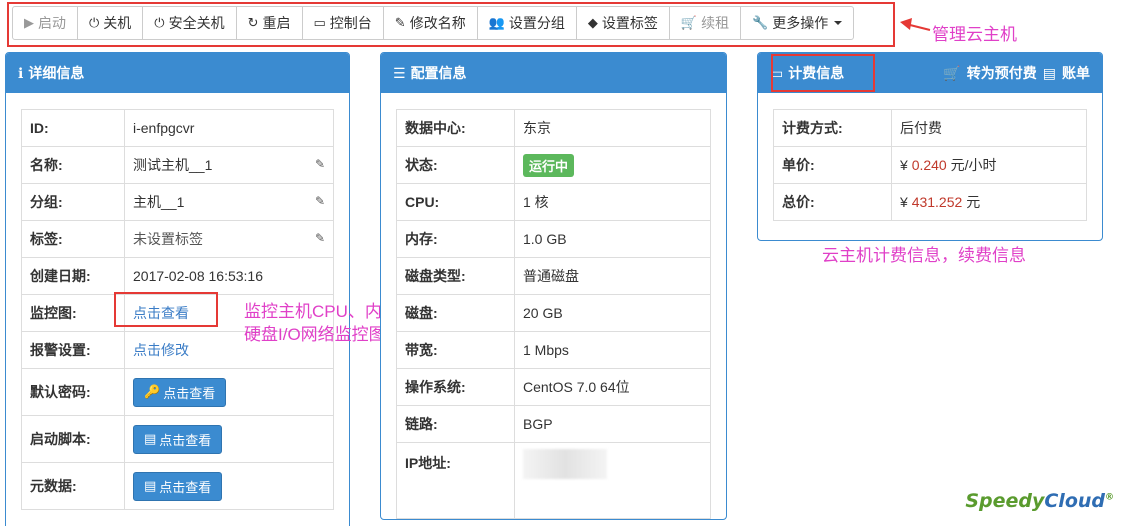 Image resolution: width=1138 pixels, height=526 pixels. Describe the element at coordinates (455, 387) in the screenshot. I see `row-label: 操作系统:` at that location.